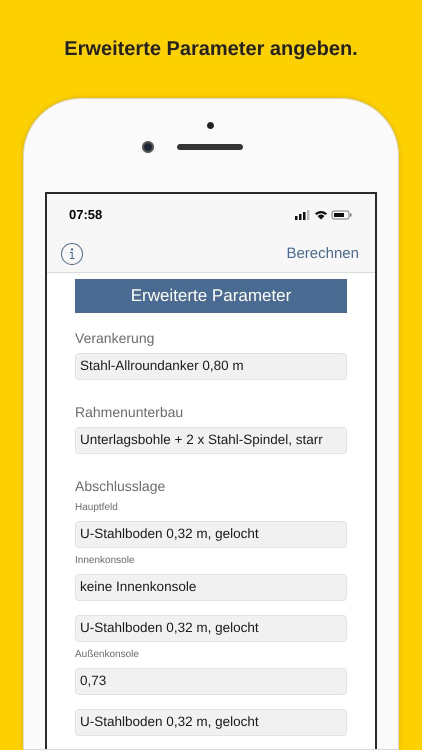  I want to click on select-field: Unterlagsbohle + 2 x Stahl-Spindel, starr, so click(211, 440).